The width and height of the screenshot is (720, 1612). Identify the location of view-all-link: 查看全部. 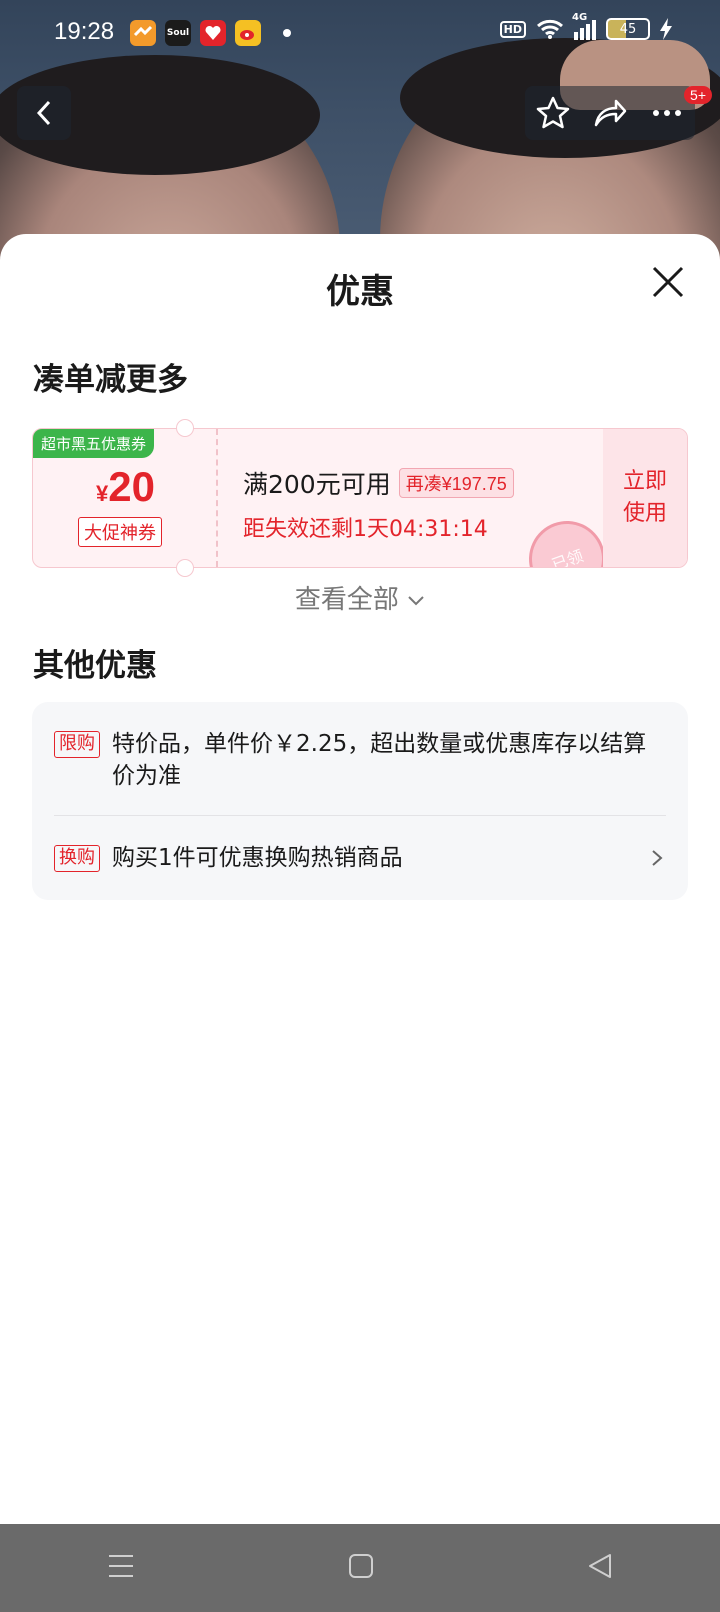
(360, 597).